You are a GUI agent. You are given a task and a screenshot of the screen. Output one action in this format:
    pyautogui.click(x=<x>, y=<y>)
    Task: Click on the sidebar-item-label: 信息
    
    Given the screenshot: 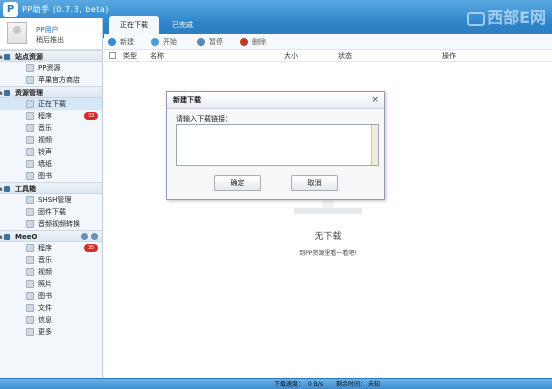 What is the action you would take?
    pyautogui.click(x=45, y=320)
    